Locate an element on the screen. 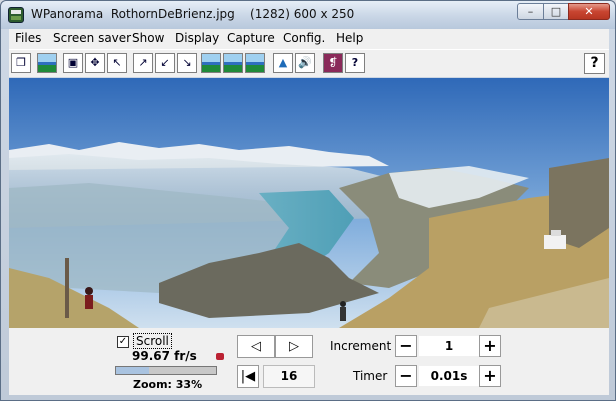  menu-files: Files is located at coordinates (28, 38).